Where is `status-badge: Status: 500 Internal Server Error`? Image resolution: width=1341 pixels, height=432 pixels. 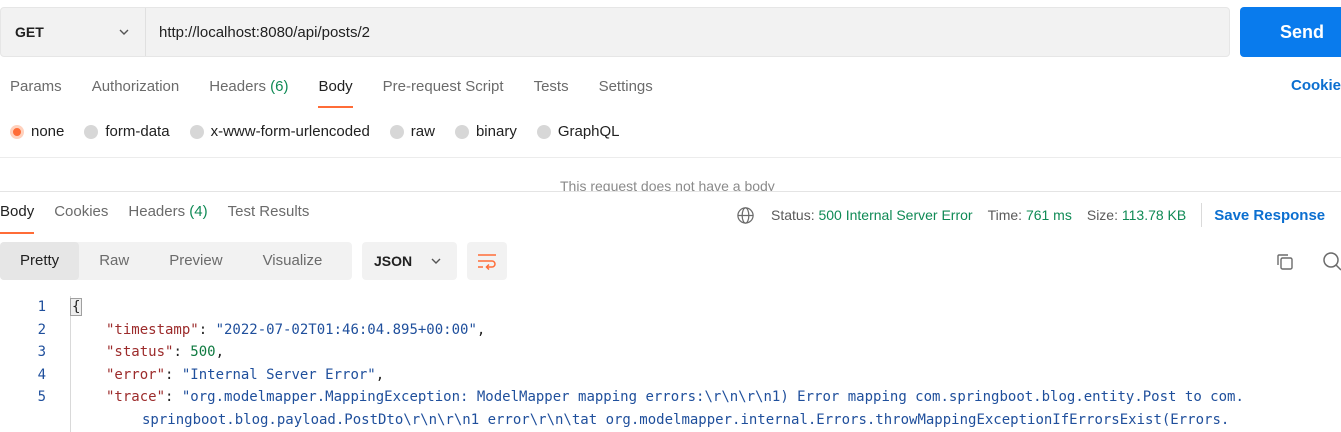 status-badge: Status: 500 Internal Server Error is located at coordinates (872, 215).